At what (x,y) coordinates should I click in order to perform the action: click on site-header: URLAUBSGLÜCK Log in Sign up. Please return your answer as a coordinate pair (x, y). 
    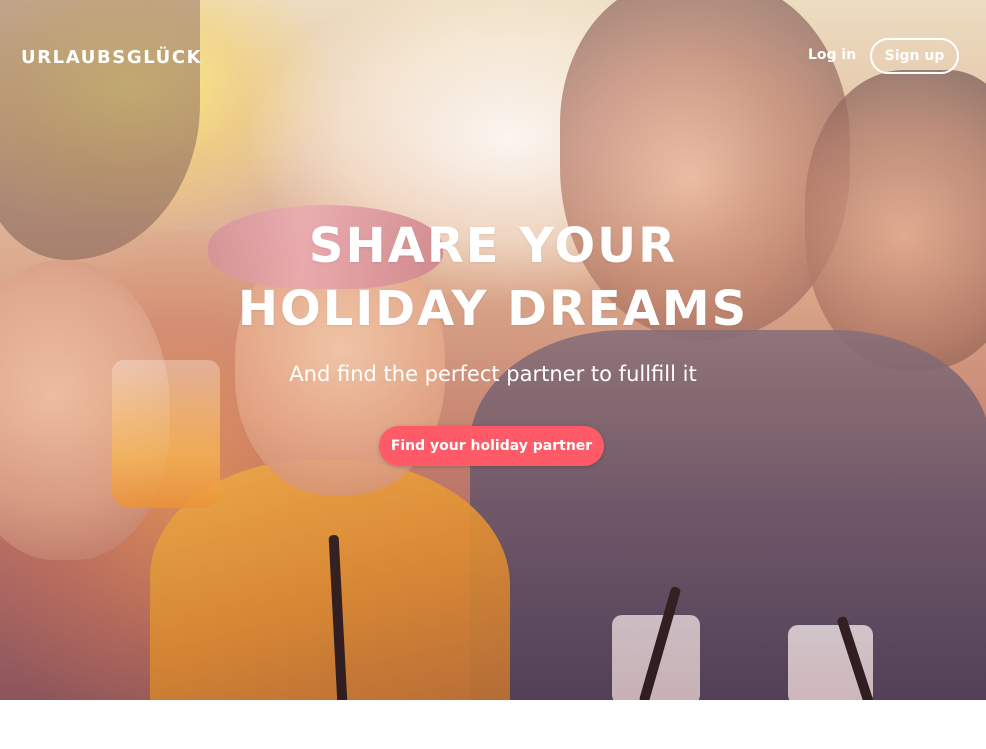
    Looking at the image, I should click on (493, 56).